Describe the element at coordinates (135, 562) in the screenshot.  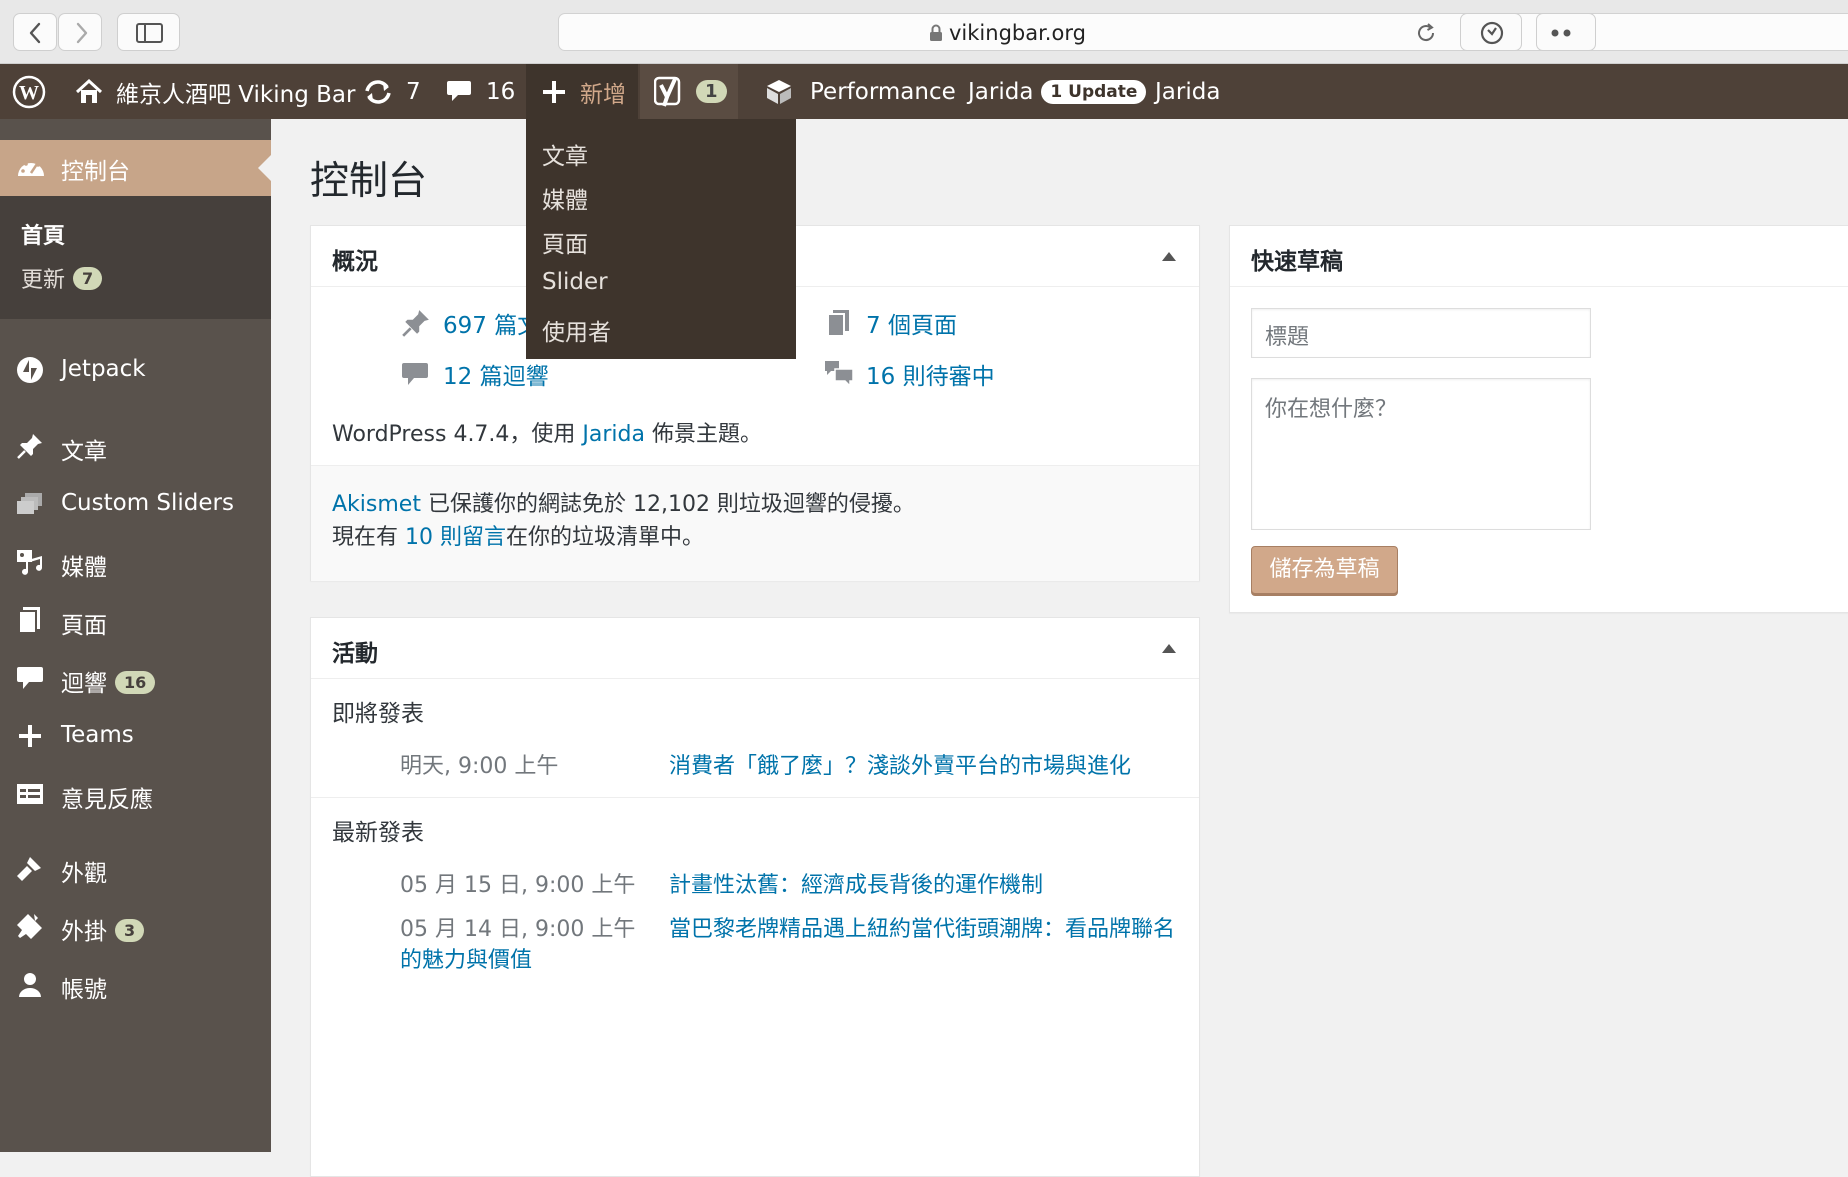
I see `sidebar-item-media: 媒體` at that location.